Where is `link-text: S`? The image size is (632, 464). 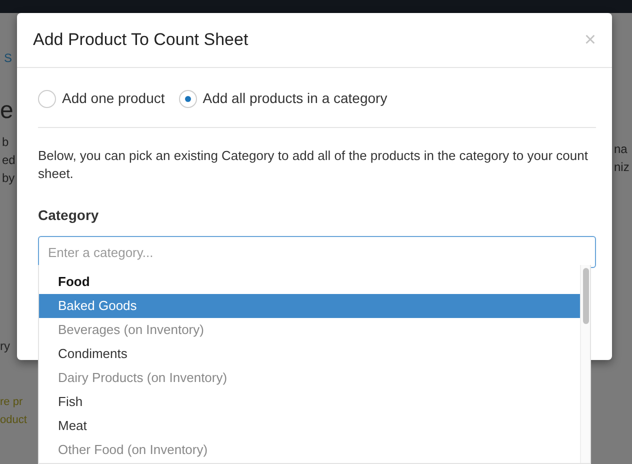
link-text: S is located at coordinates (8, 58).